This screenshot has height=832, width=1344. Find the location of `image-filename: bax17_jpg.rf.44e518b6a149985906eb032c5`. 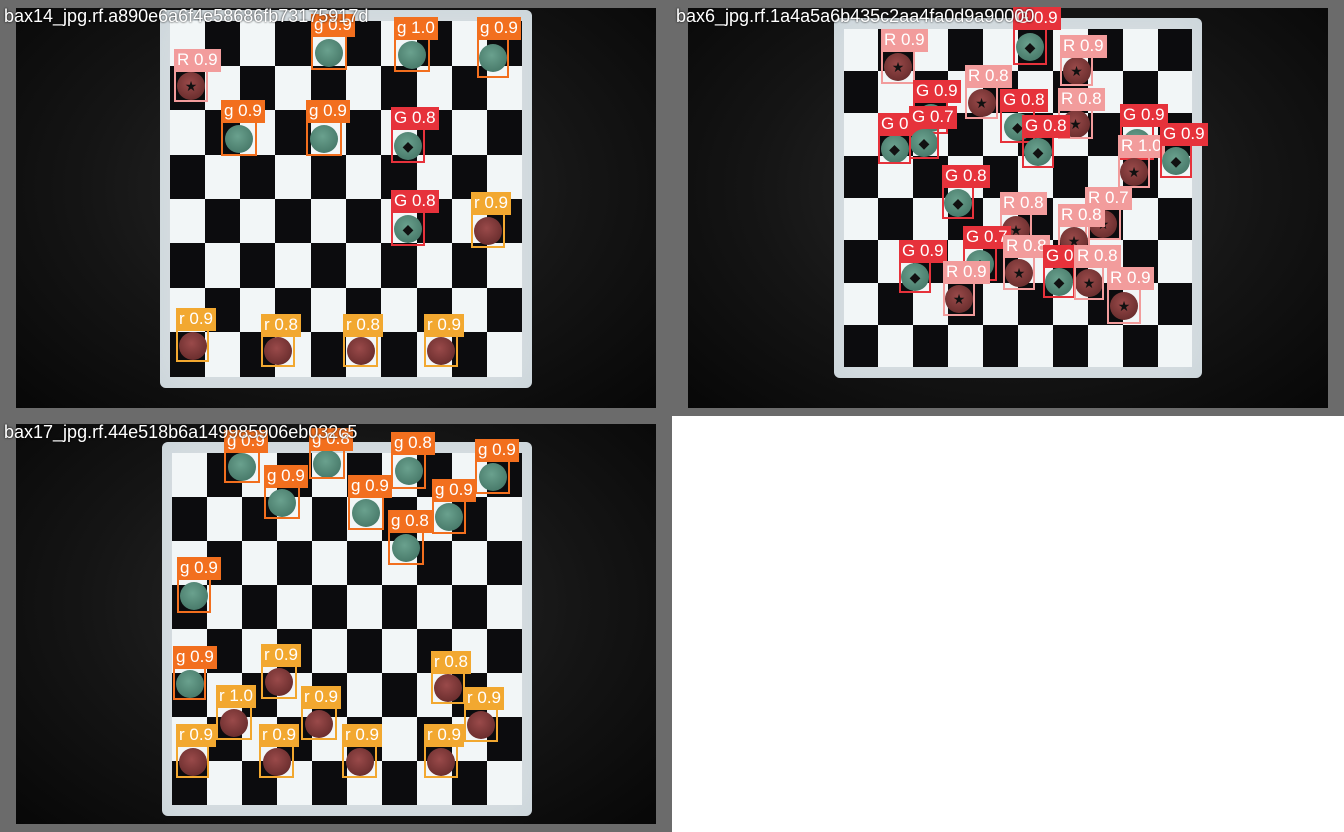

image-filename: bax17_jpg.rf.44e518b6a149985906eb032c5 is located at coordinates (181, 432).